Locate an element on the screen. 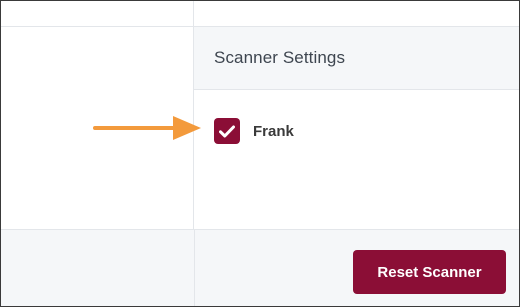 This screenshot has height=307, width=520. panel-header: Scanner Settings is located at coordinates (356, 58).